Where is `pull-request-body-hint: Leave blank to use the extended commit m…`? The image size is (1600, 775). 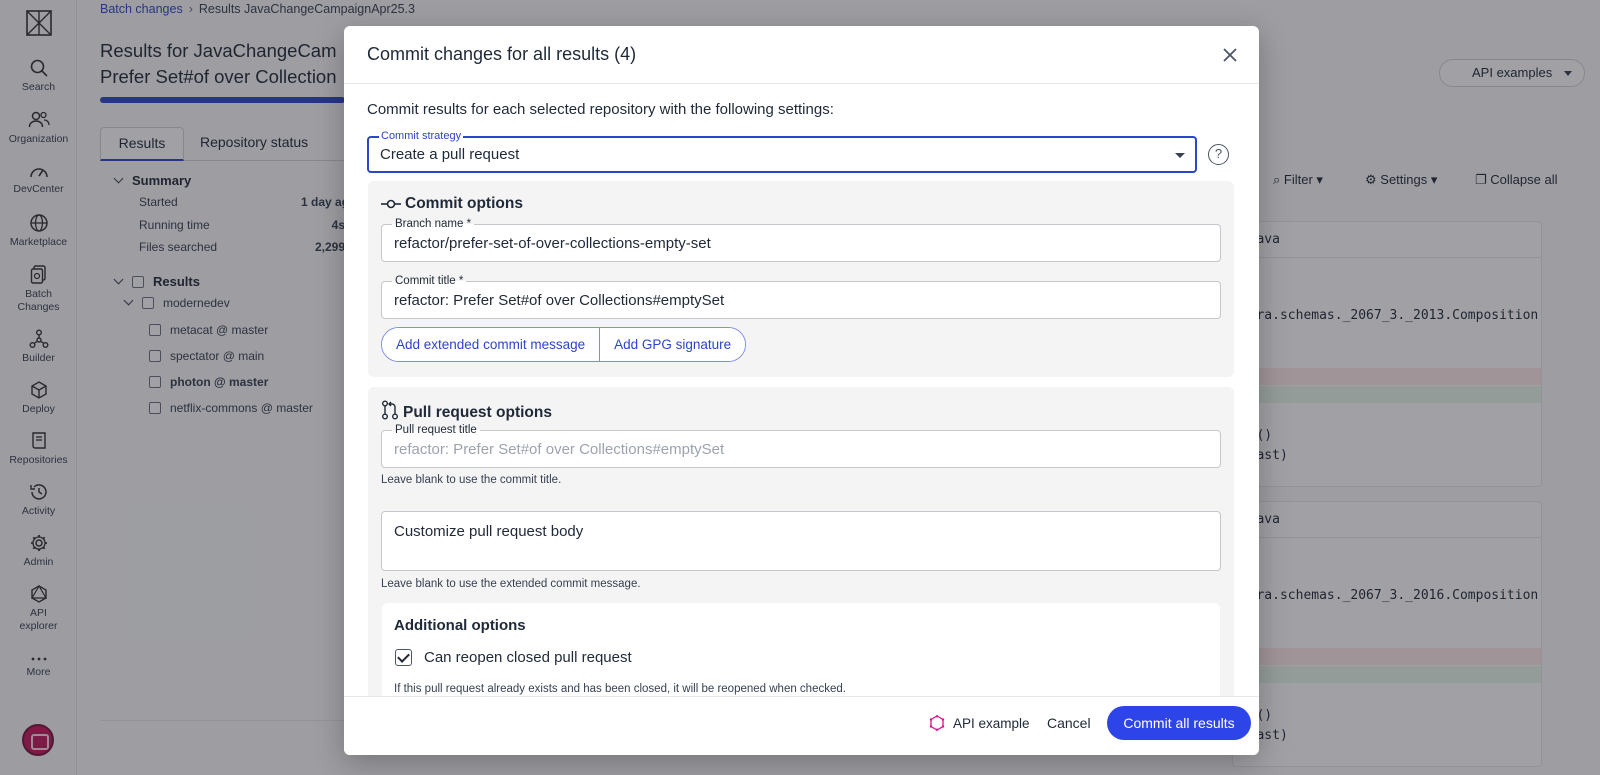
pull-request-body-hint: Leave blank to use the extended commit m… is located at coordinates (511, 584).